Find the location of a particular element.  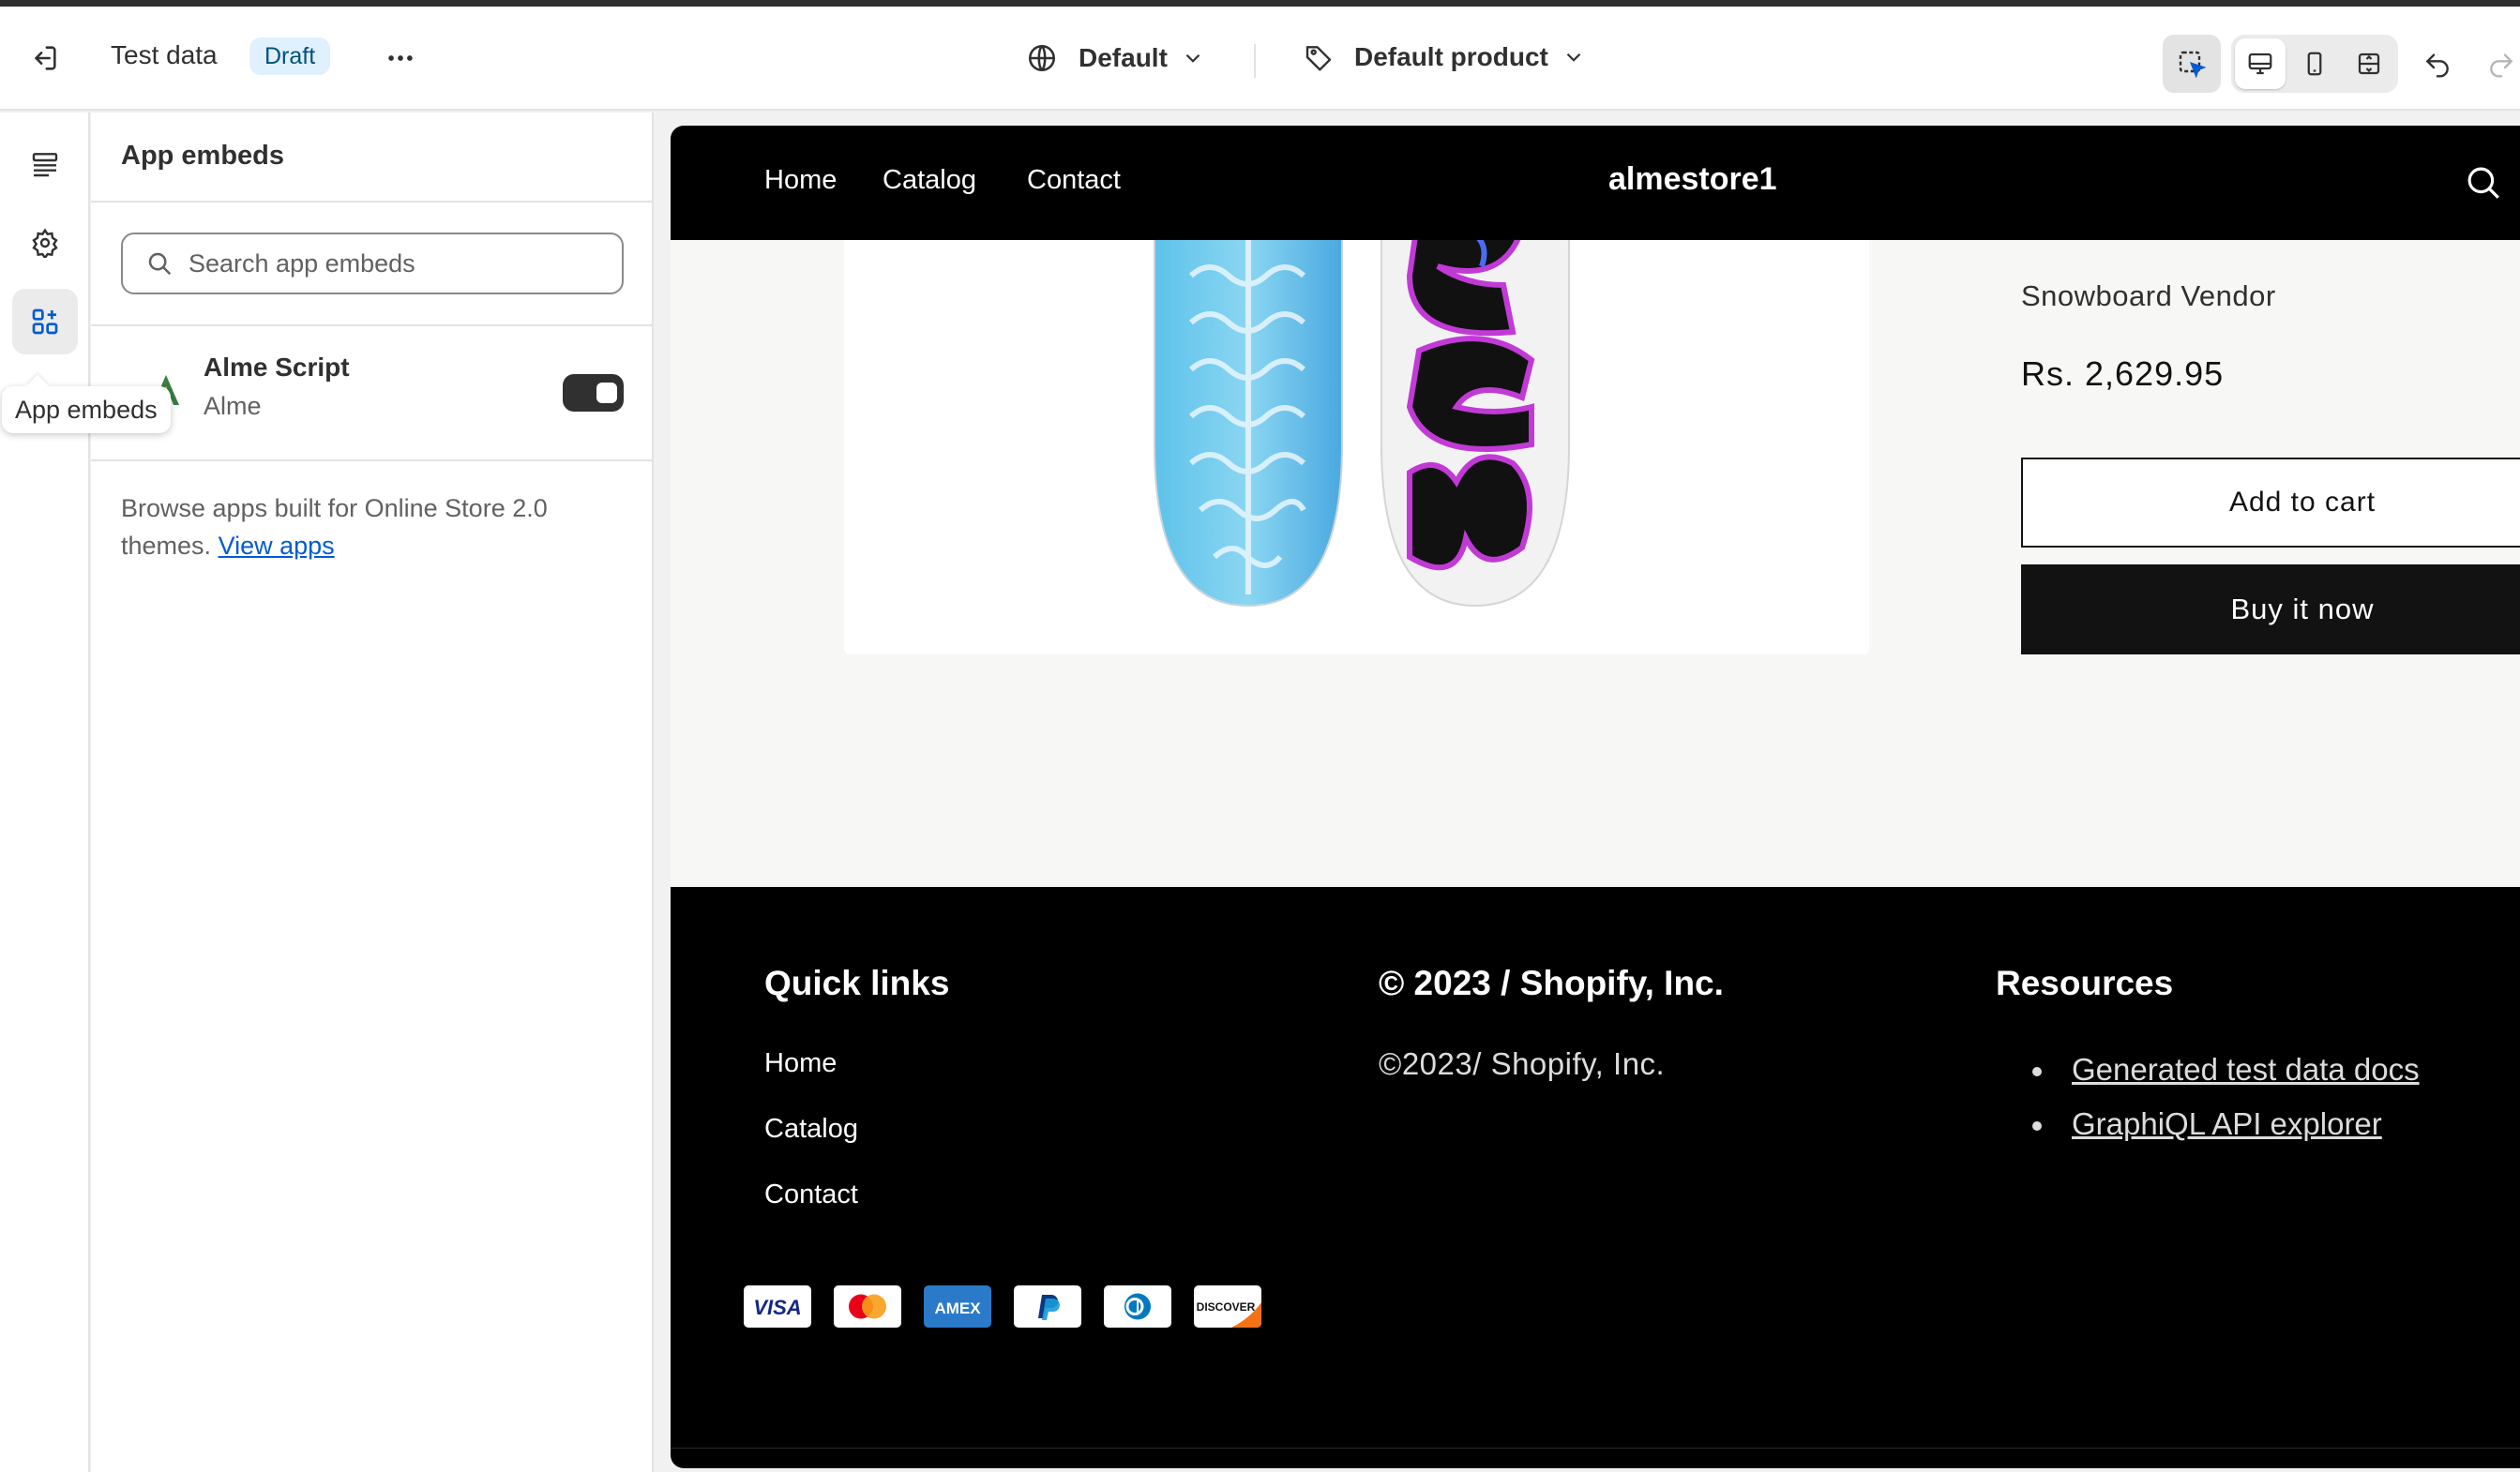

sections-icon is located at coordinates (45, 165).